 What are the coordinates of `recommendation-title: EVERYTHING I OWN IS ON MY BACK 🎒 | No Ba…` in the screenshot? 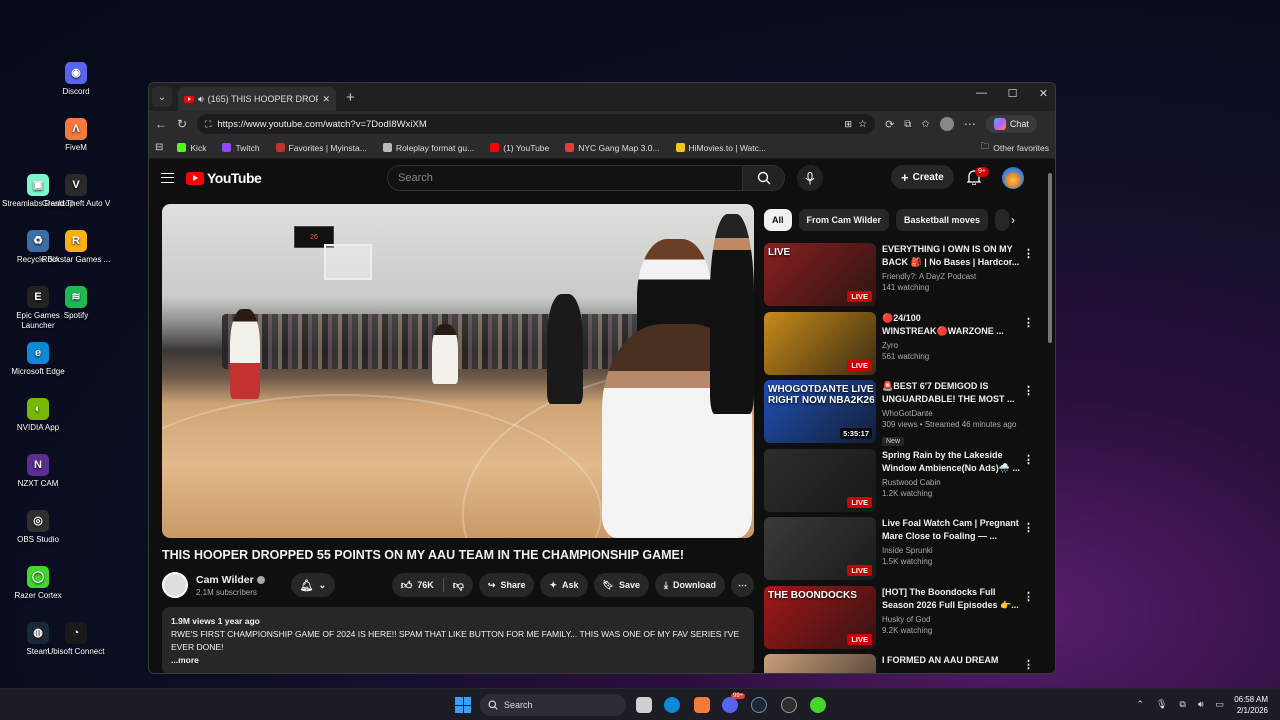 It's located at (951, 256).